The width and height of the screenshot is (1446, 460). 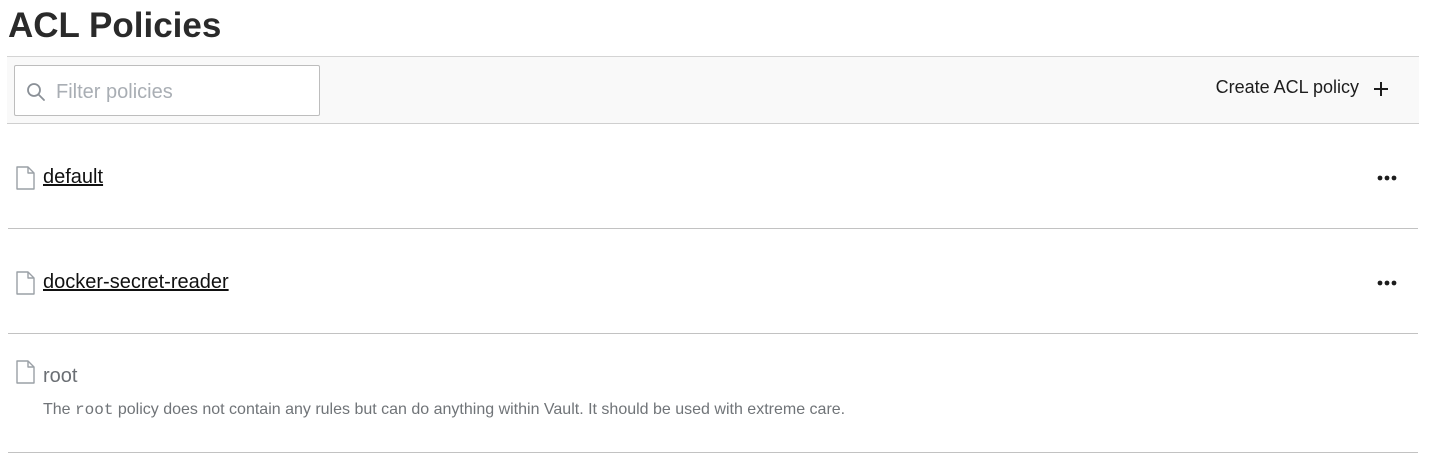 What do you see at coordinates (1287, 87) in the screenshot?
I see `create-acl-policy-label: Create ACL policy` at bounding box center [1287, 87].